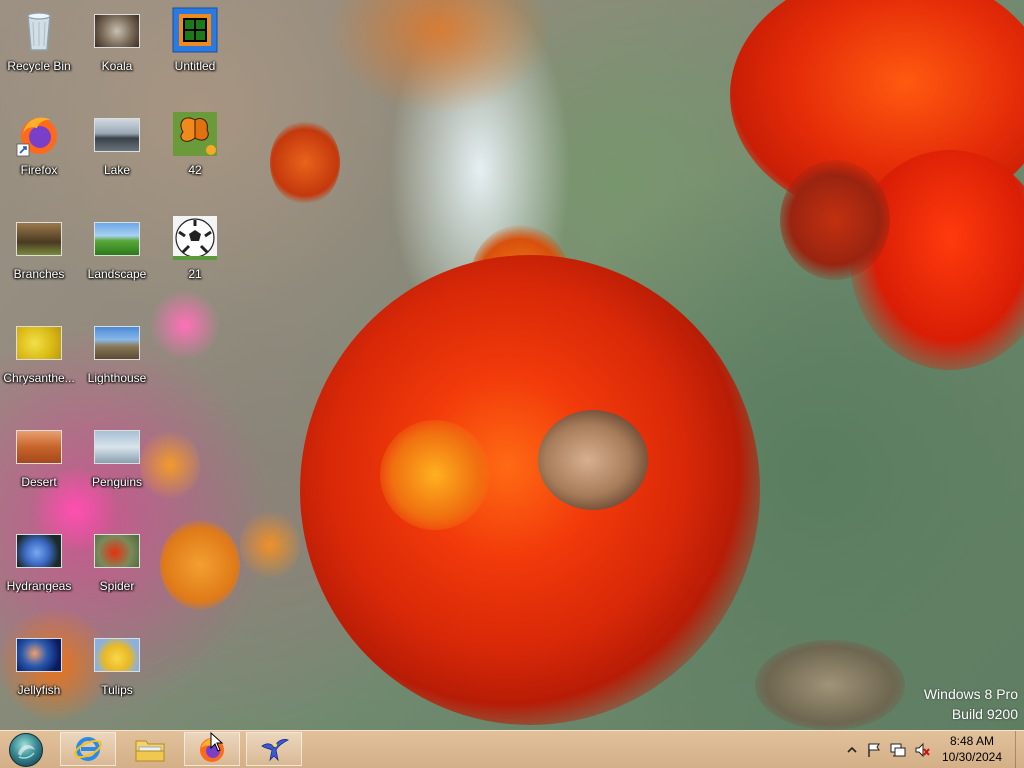 This screenshot has height=768, width=1024. What do you see at coordinates (984, 714) in the screenshot?
I see `watermark-build: Build 9200` at bounding box center [984, 714].